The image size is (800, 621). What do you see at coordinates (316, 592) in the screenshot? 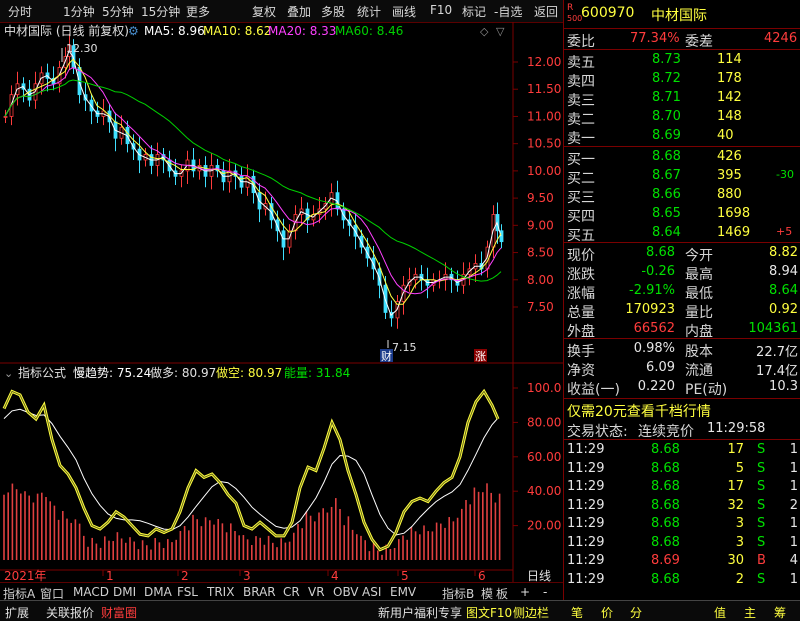
I see `tab-vr: VR` at bounding box center [316, 592].